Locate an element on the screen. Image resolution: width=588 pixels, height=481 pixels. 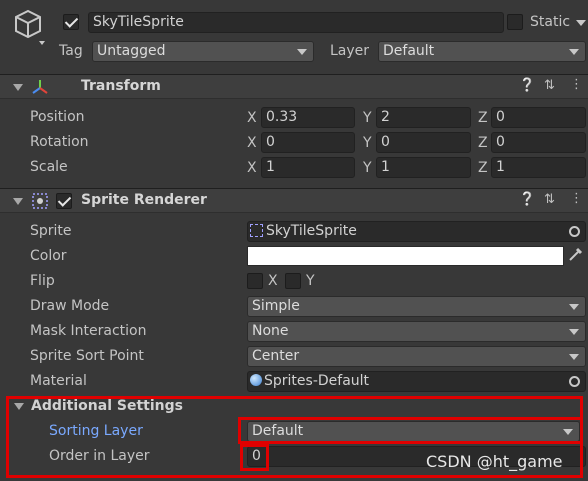
flip-label: Flip is located at coordinates (42, 281).